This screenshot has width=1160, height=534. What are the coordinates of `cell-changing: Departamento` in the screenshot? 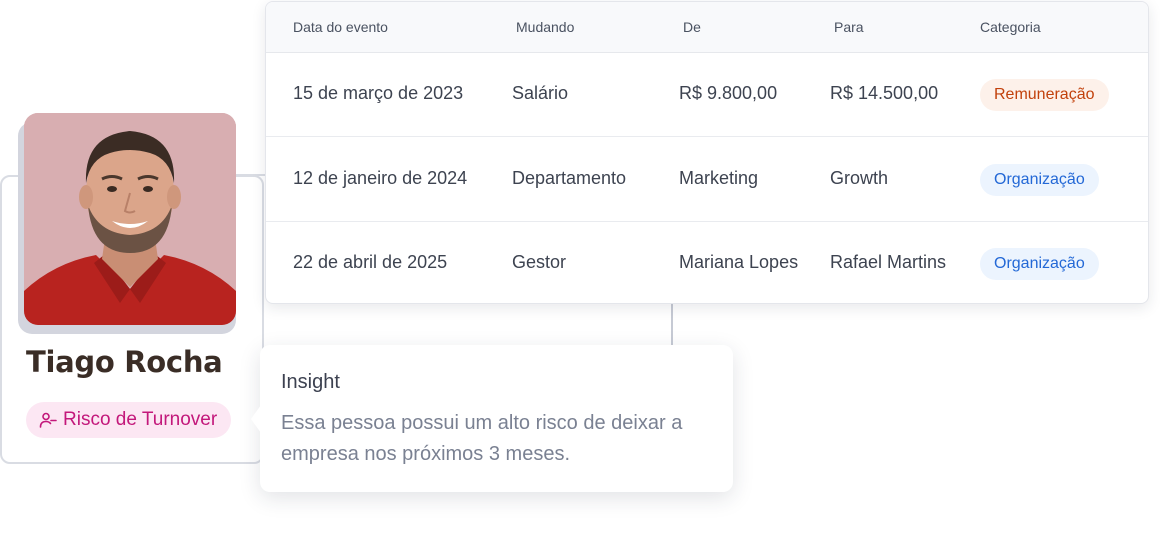 It's located at (569, 178).